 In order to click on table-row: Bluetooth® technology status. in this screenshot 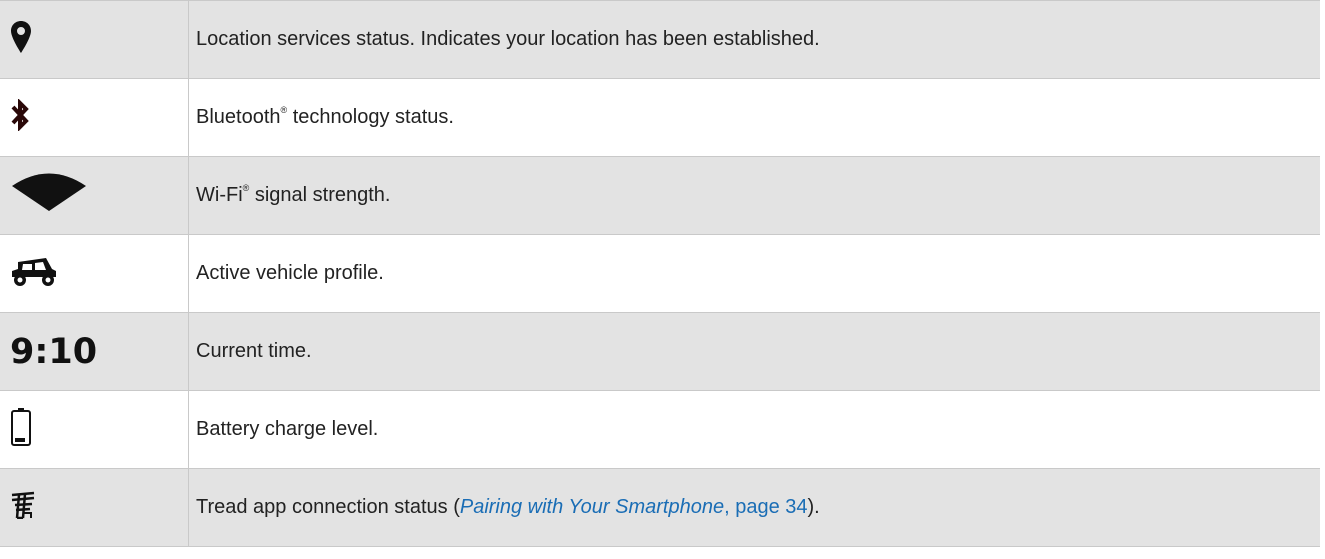, I will do `click(660, 117)`.